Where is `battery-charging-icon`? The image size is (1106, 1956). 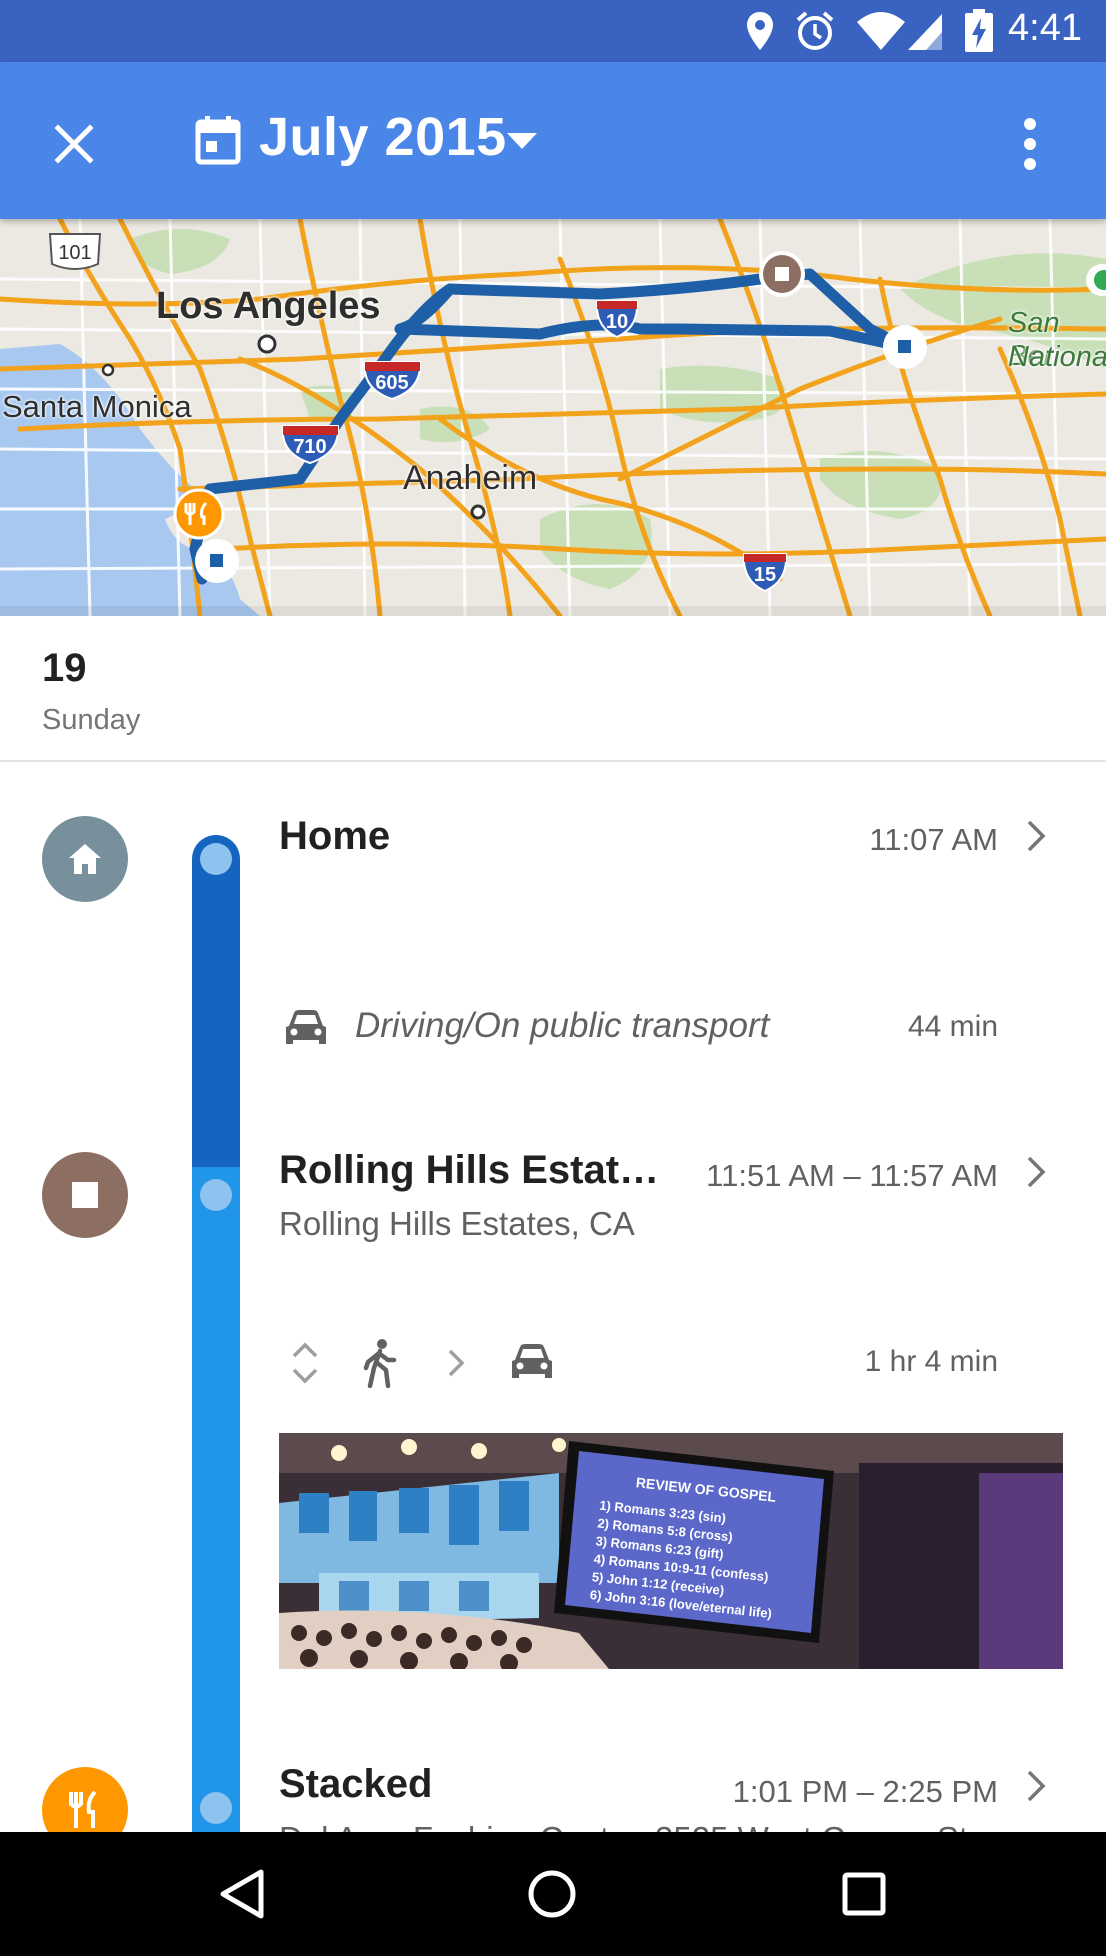
battery-charging-icon is located at coordinates (979, 30).